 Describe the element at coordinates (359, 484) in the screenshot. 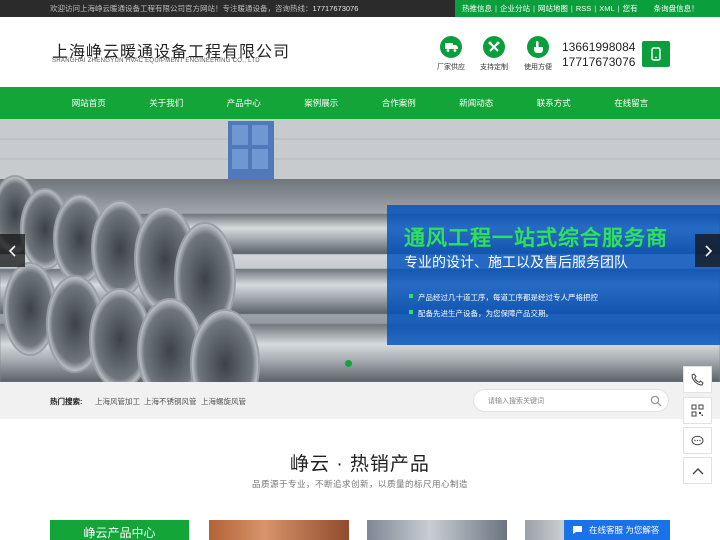

I see `section-subtitle: 品质源于专业，不断追求创新，以质量的标尺用心制造` at that location.